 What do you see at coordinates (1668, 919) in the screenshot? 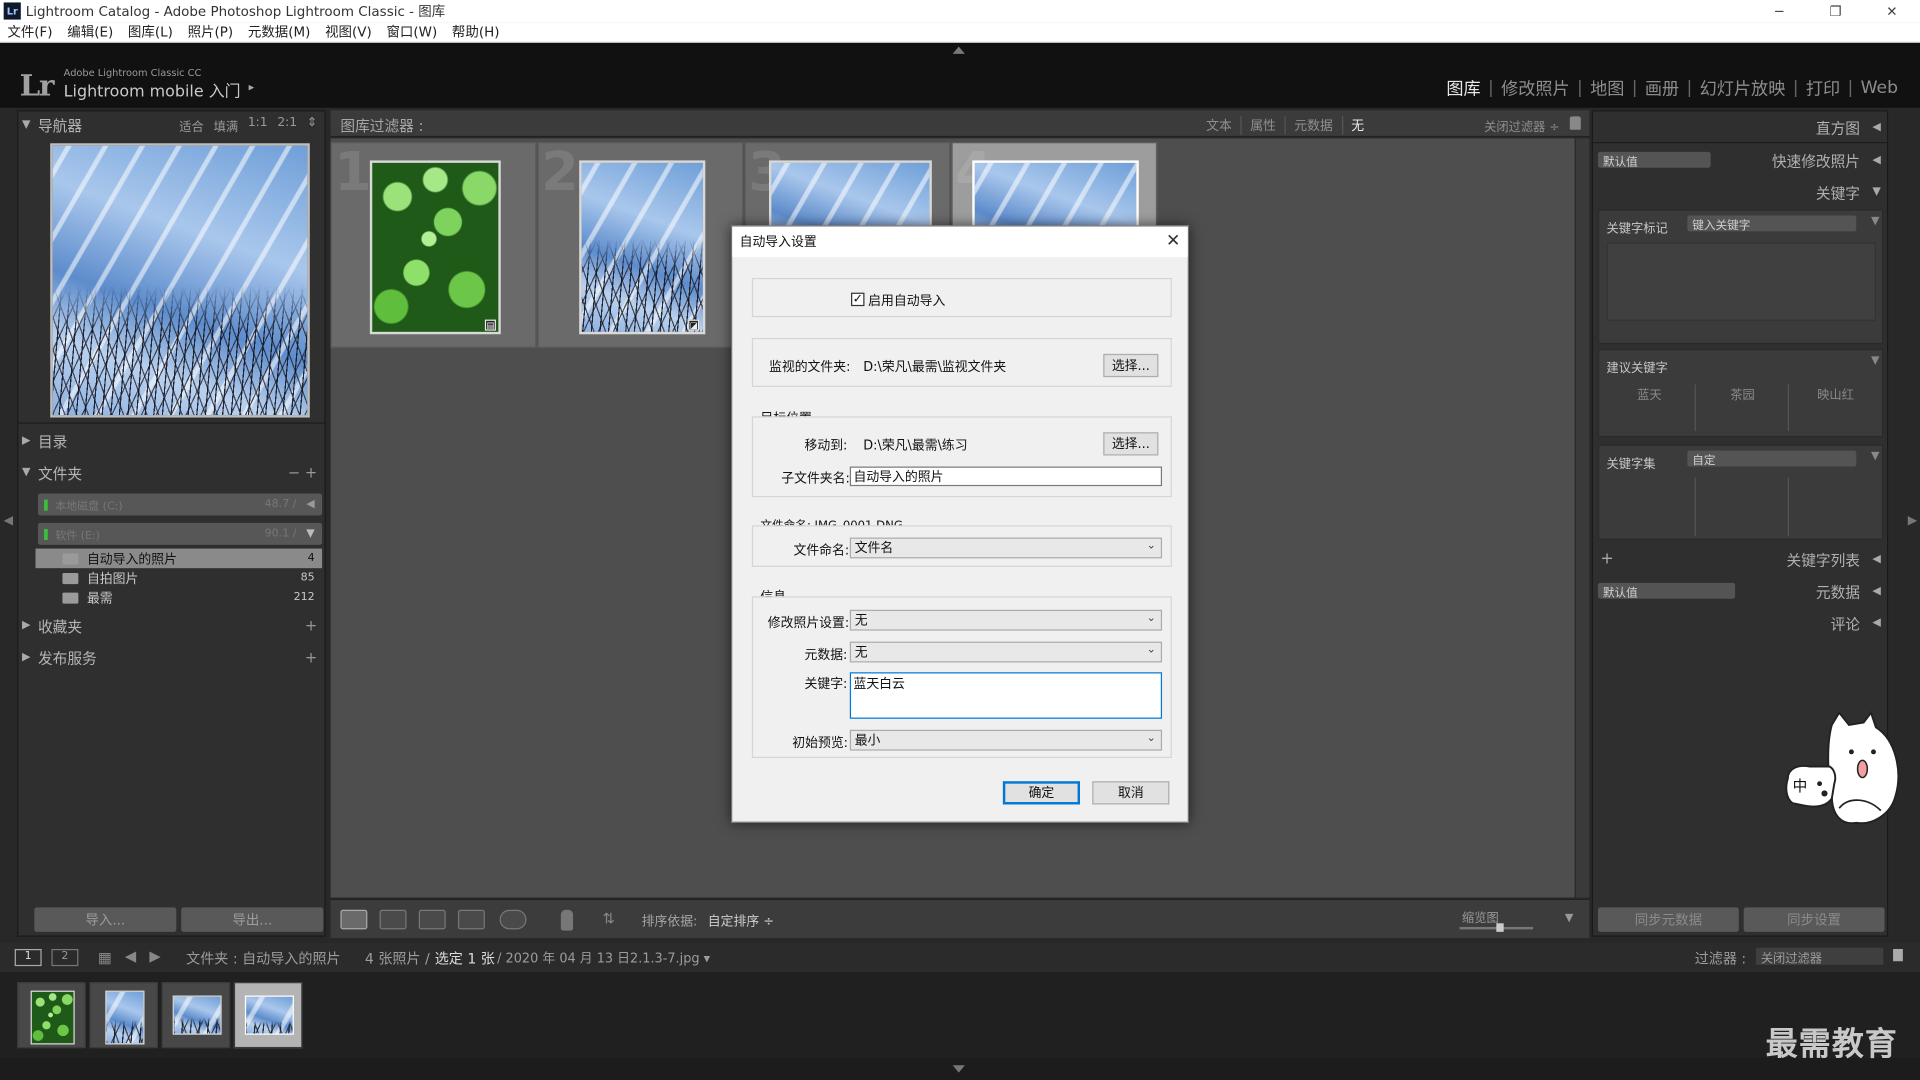
I see `sync-metadata-button: 同步元数据` at bounding box center [1668, 919].